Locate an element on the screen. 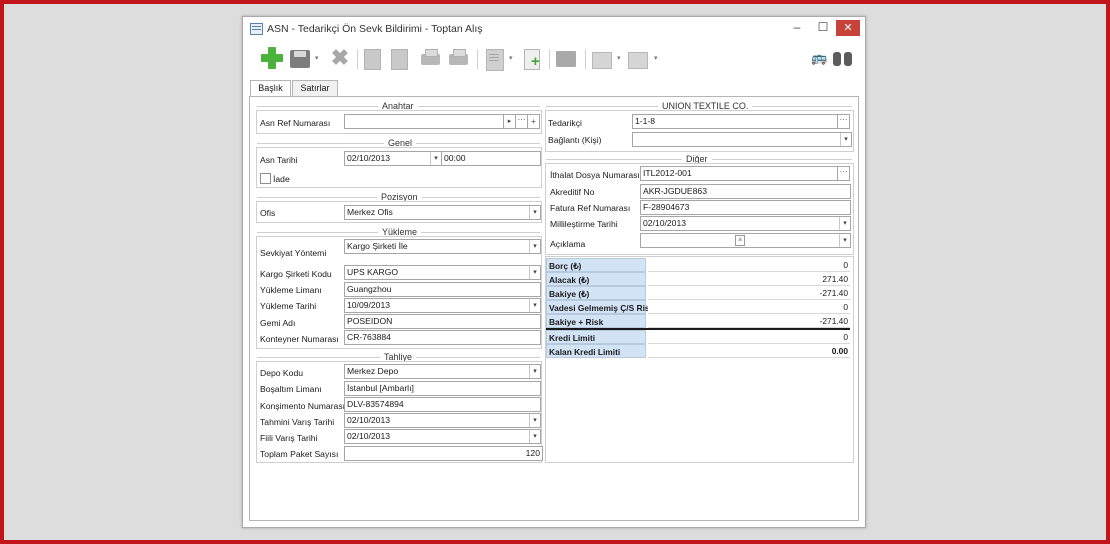 This screenshot has height=544, width=1110. add-icon is located at coordinates (272, 59).